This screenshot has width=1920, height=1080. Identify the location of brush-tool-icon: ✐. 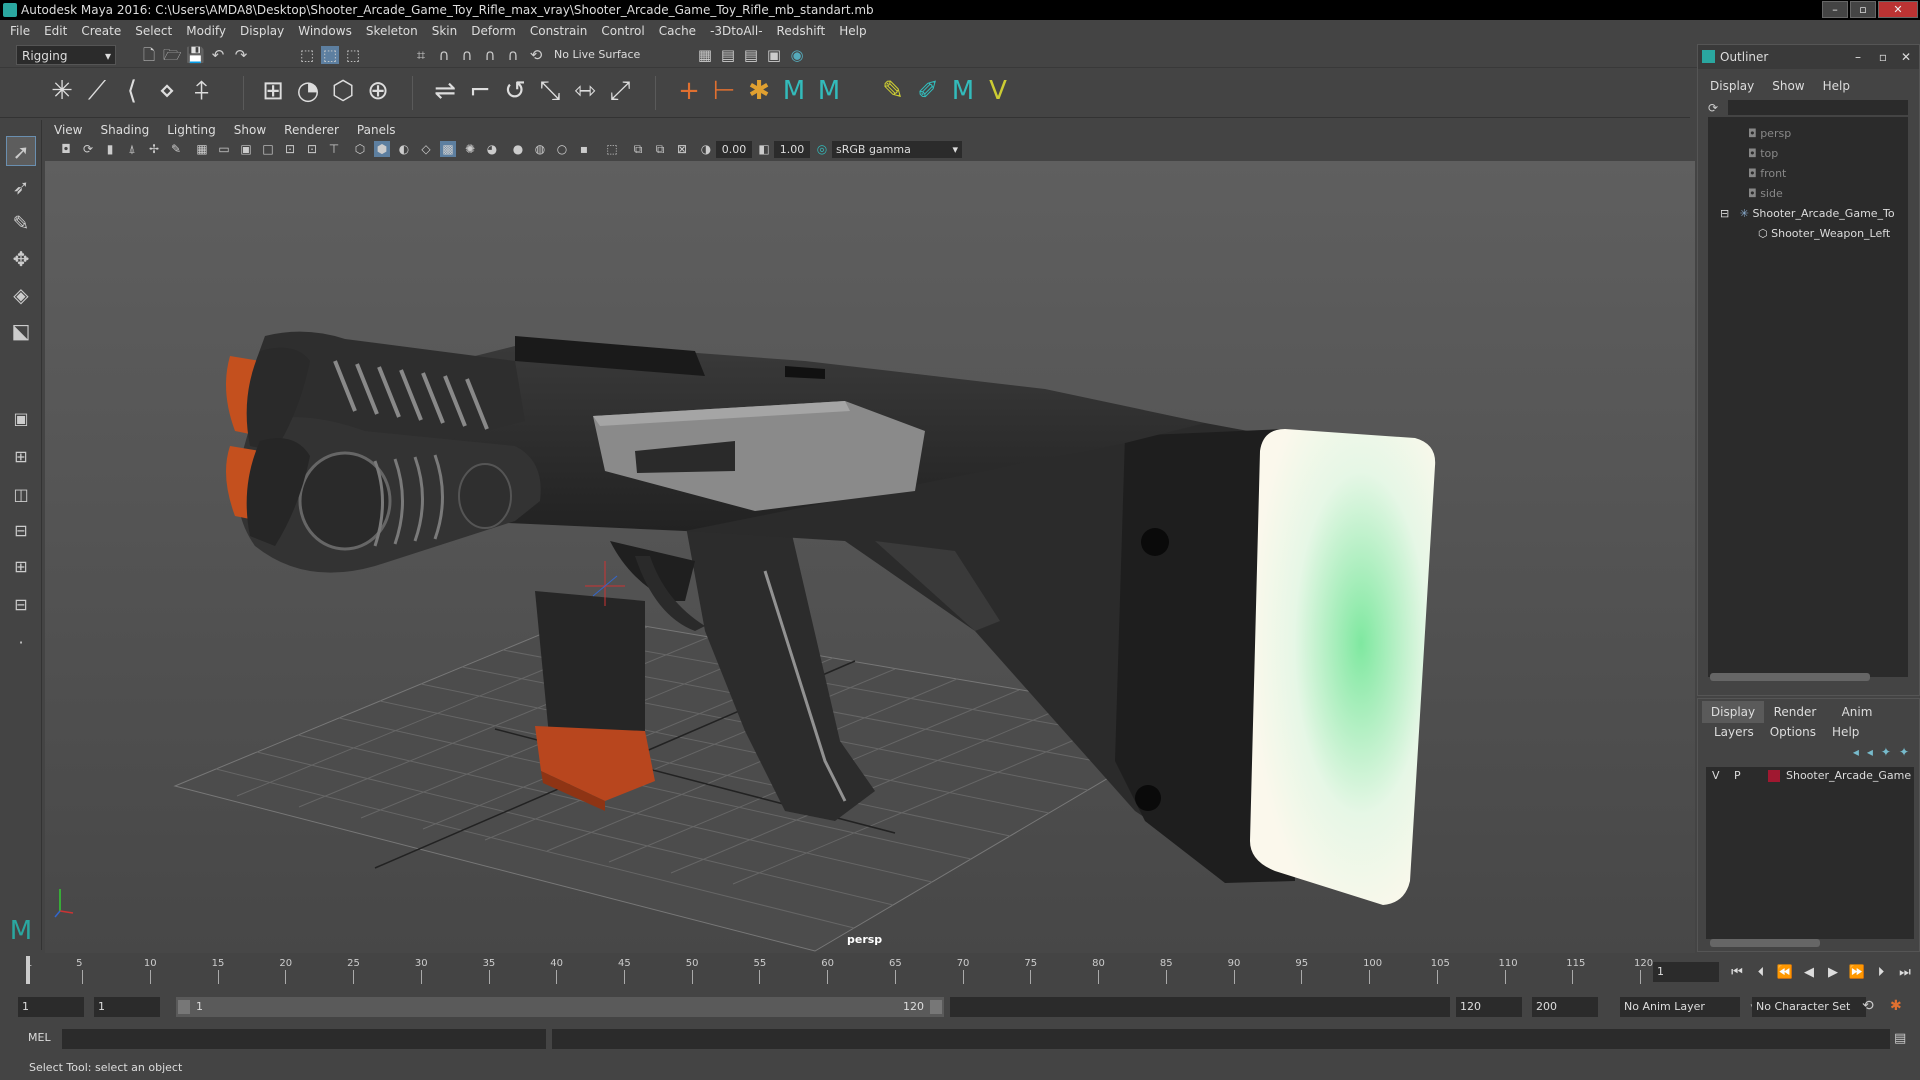
(928, 91).